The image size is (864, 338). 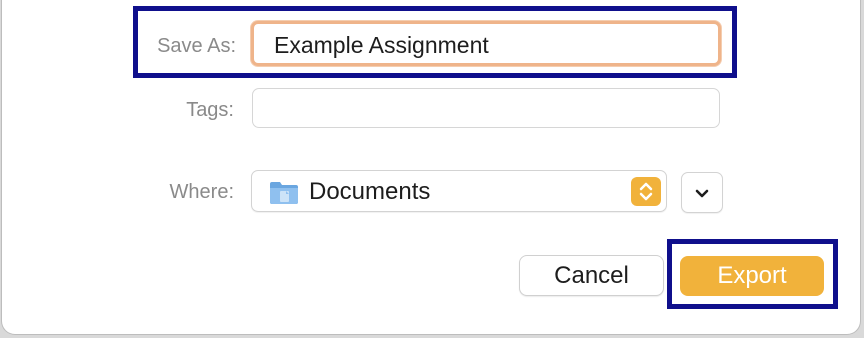 I want to click on where-location-value: Documents, so click(x=370, y=191).